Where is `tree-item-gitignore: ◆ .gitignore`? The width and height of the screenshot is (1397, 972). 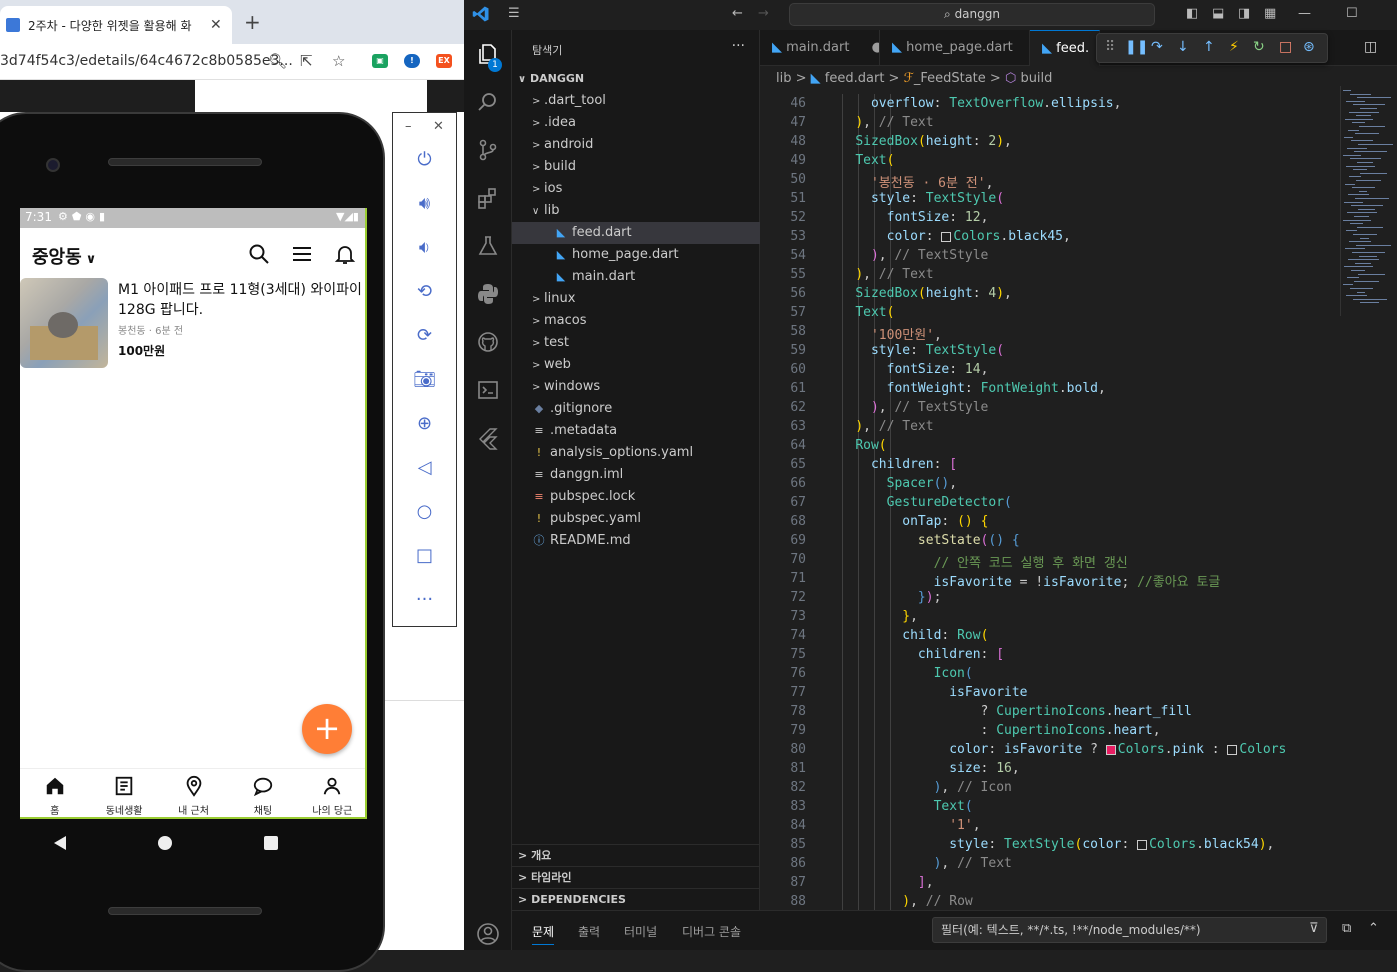 tree-item-gitignore: ◆ .gitignore is located at coordinates (636, 409).